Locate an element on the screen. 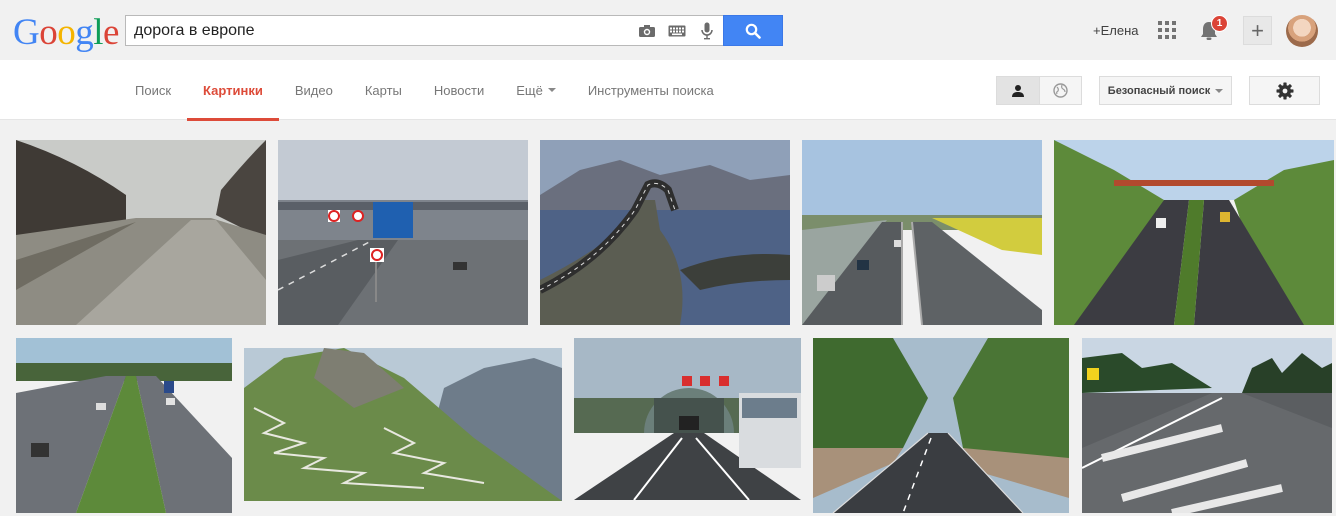 The image size is (1336, 516). microphone-icon is located at coordinates (707, 31).